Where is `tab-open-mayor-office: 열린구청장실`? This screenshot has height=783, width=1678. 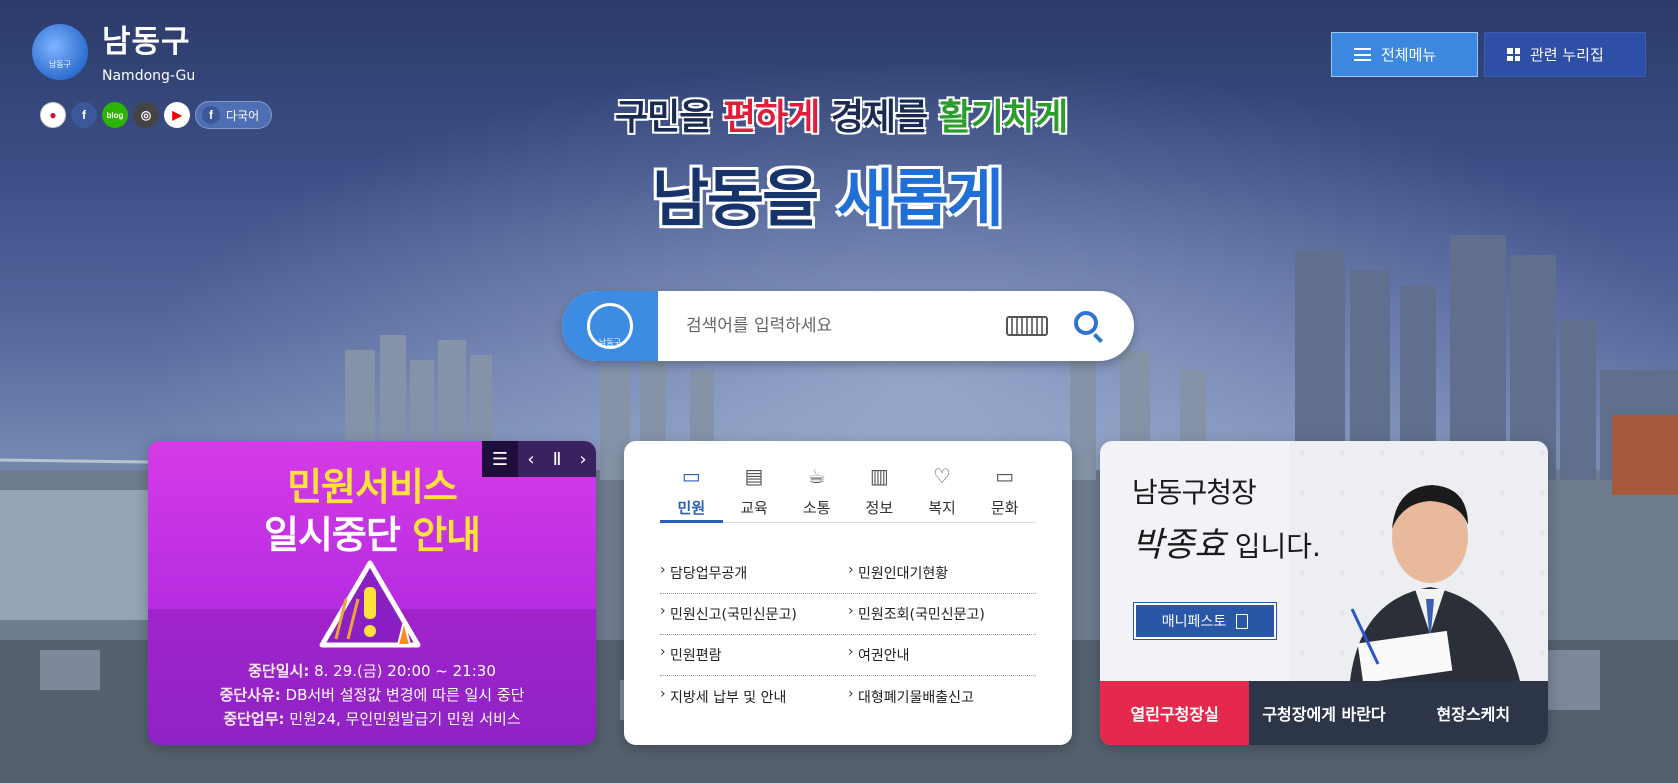
tab-open-mayor-office: 열린구청장실 is located at coordinates (1175, 713).